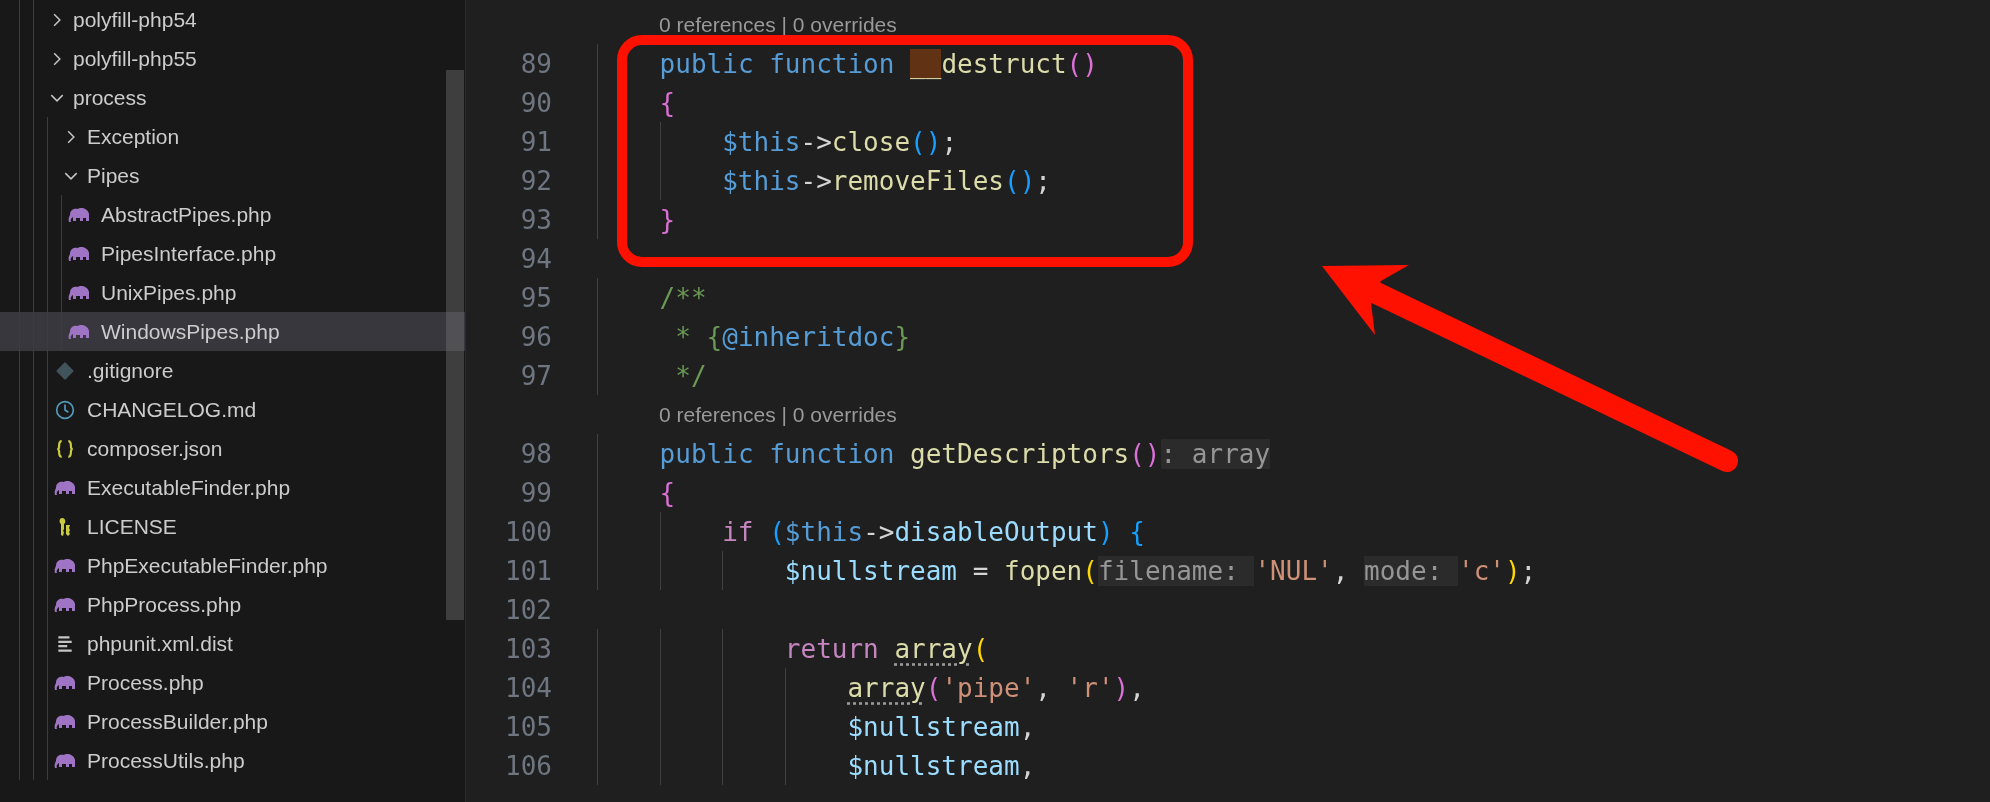 Image resolution: width=1990 pixels, height=802 pixels. I want to click on tree-item: AbstractPipes.php, so click(232, 214).